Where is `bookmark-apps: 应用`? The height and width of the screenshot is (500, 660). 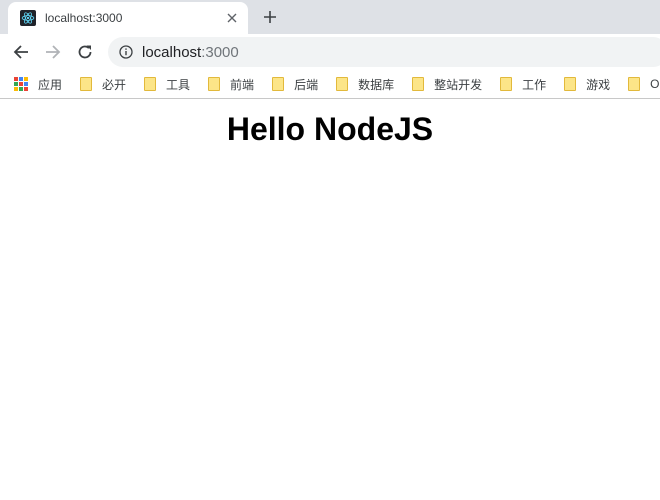
bookmark-apps: 应用 is located at coordinates (38, 84).